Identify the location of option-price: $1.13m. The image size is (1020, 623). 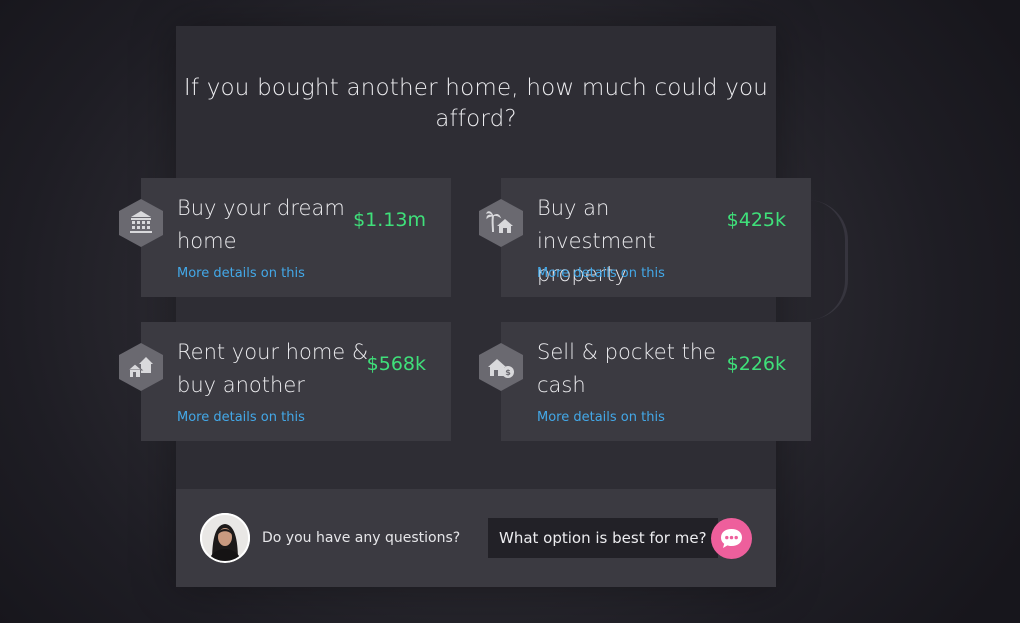
(389, 220).